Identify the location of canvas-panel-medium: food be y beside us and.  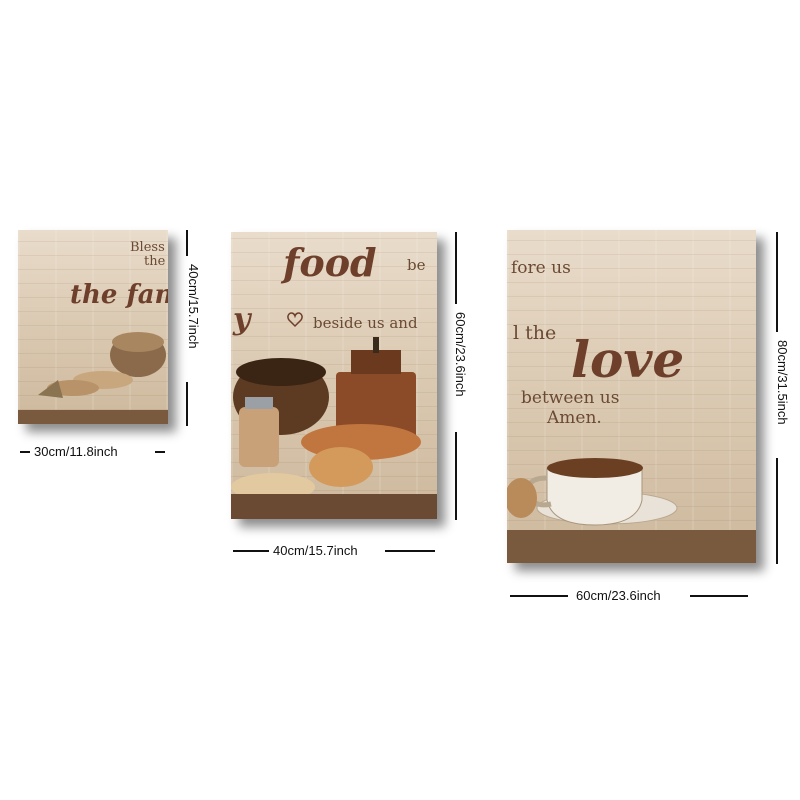
(334, 375).